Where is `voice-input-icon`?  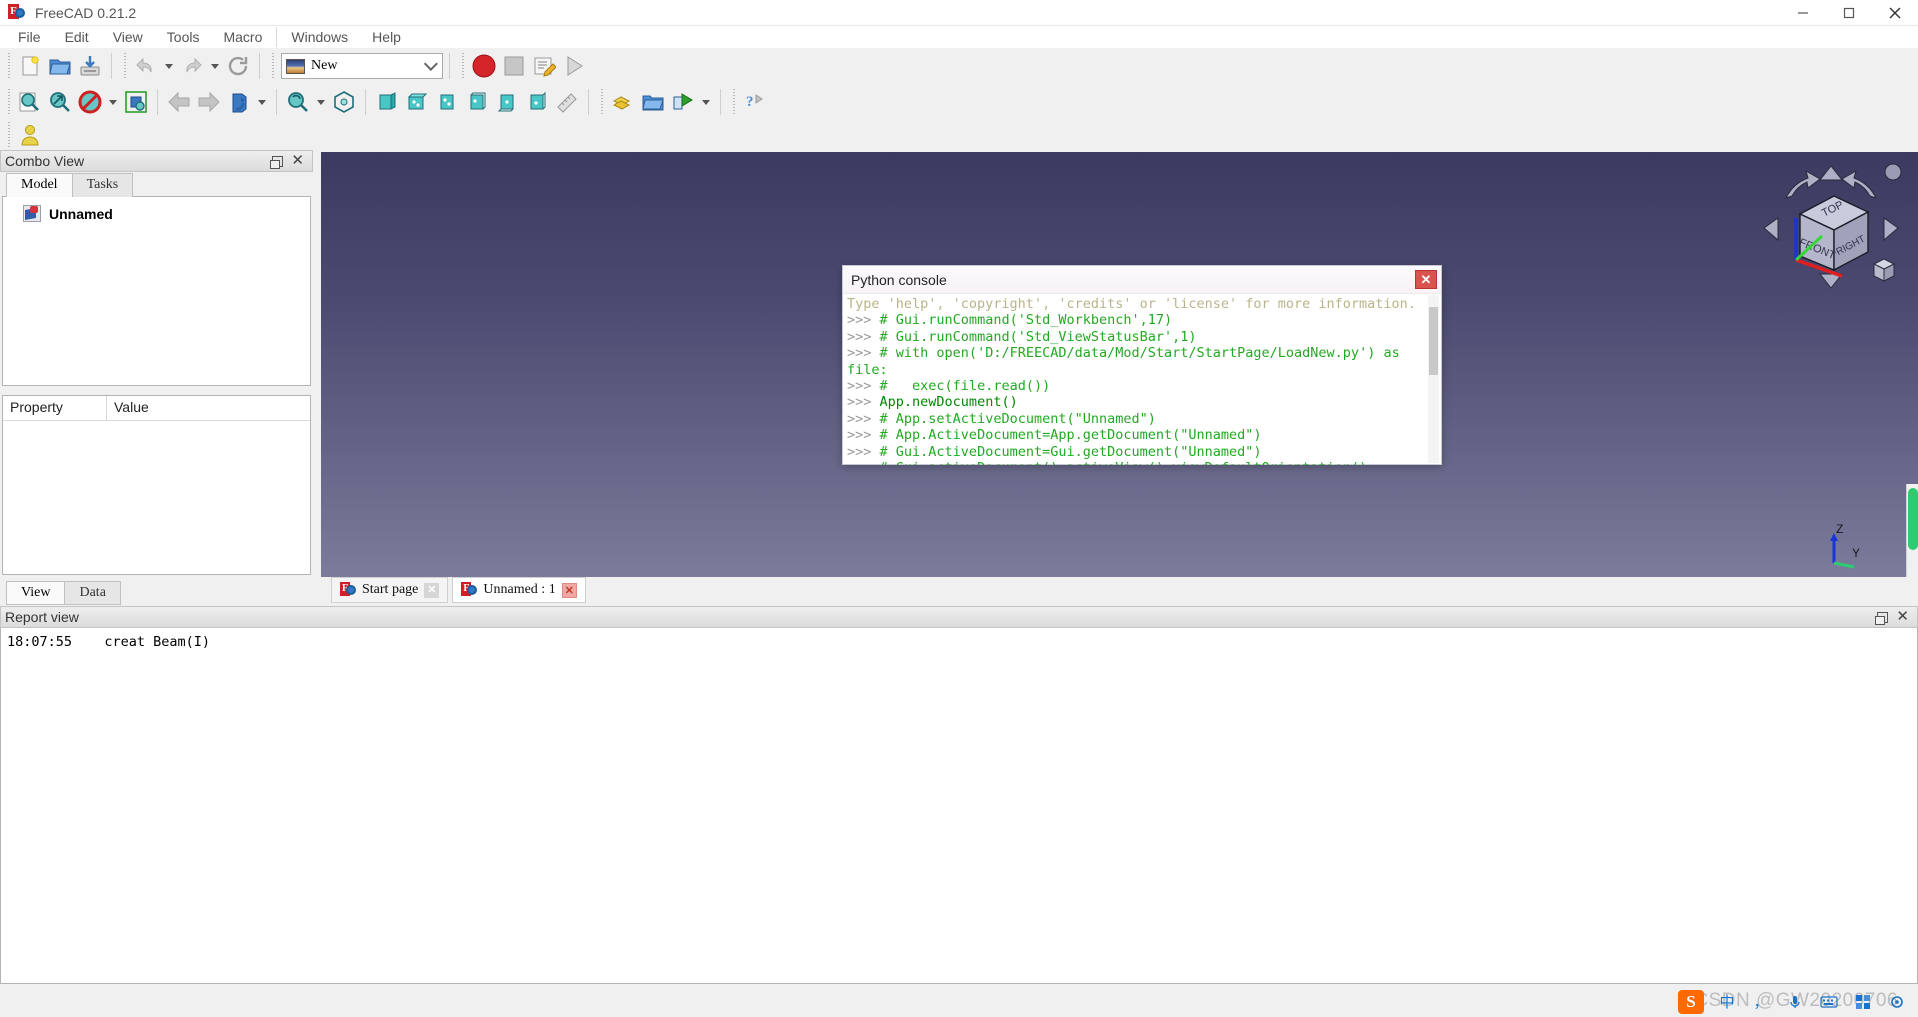 voice-input-icon is located at coordinates (1795, 1002).